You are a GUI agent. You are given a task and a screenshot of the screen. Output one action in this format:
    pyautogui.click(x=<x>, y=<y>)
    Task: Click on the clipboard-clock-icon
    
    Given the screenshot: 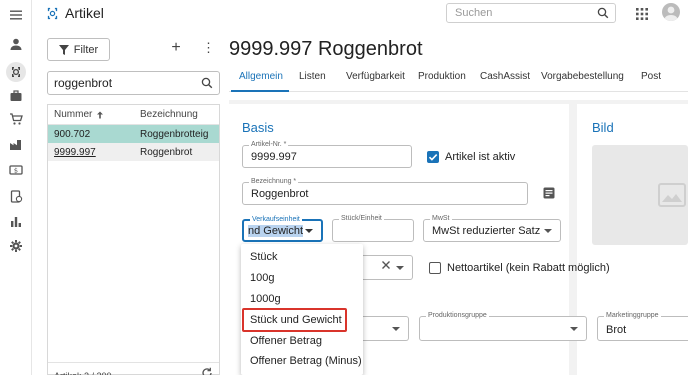 What is the action you would take?
    pyautogui.click(x=16, y=196)
    